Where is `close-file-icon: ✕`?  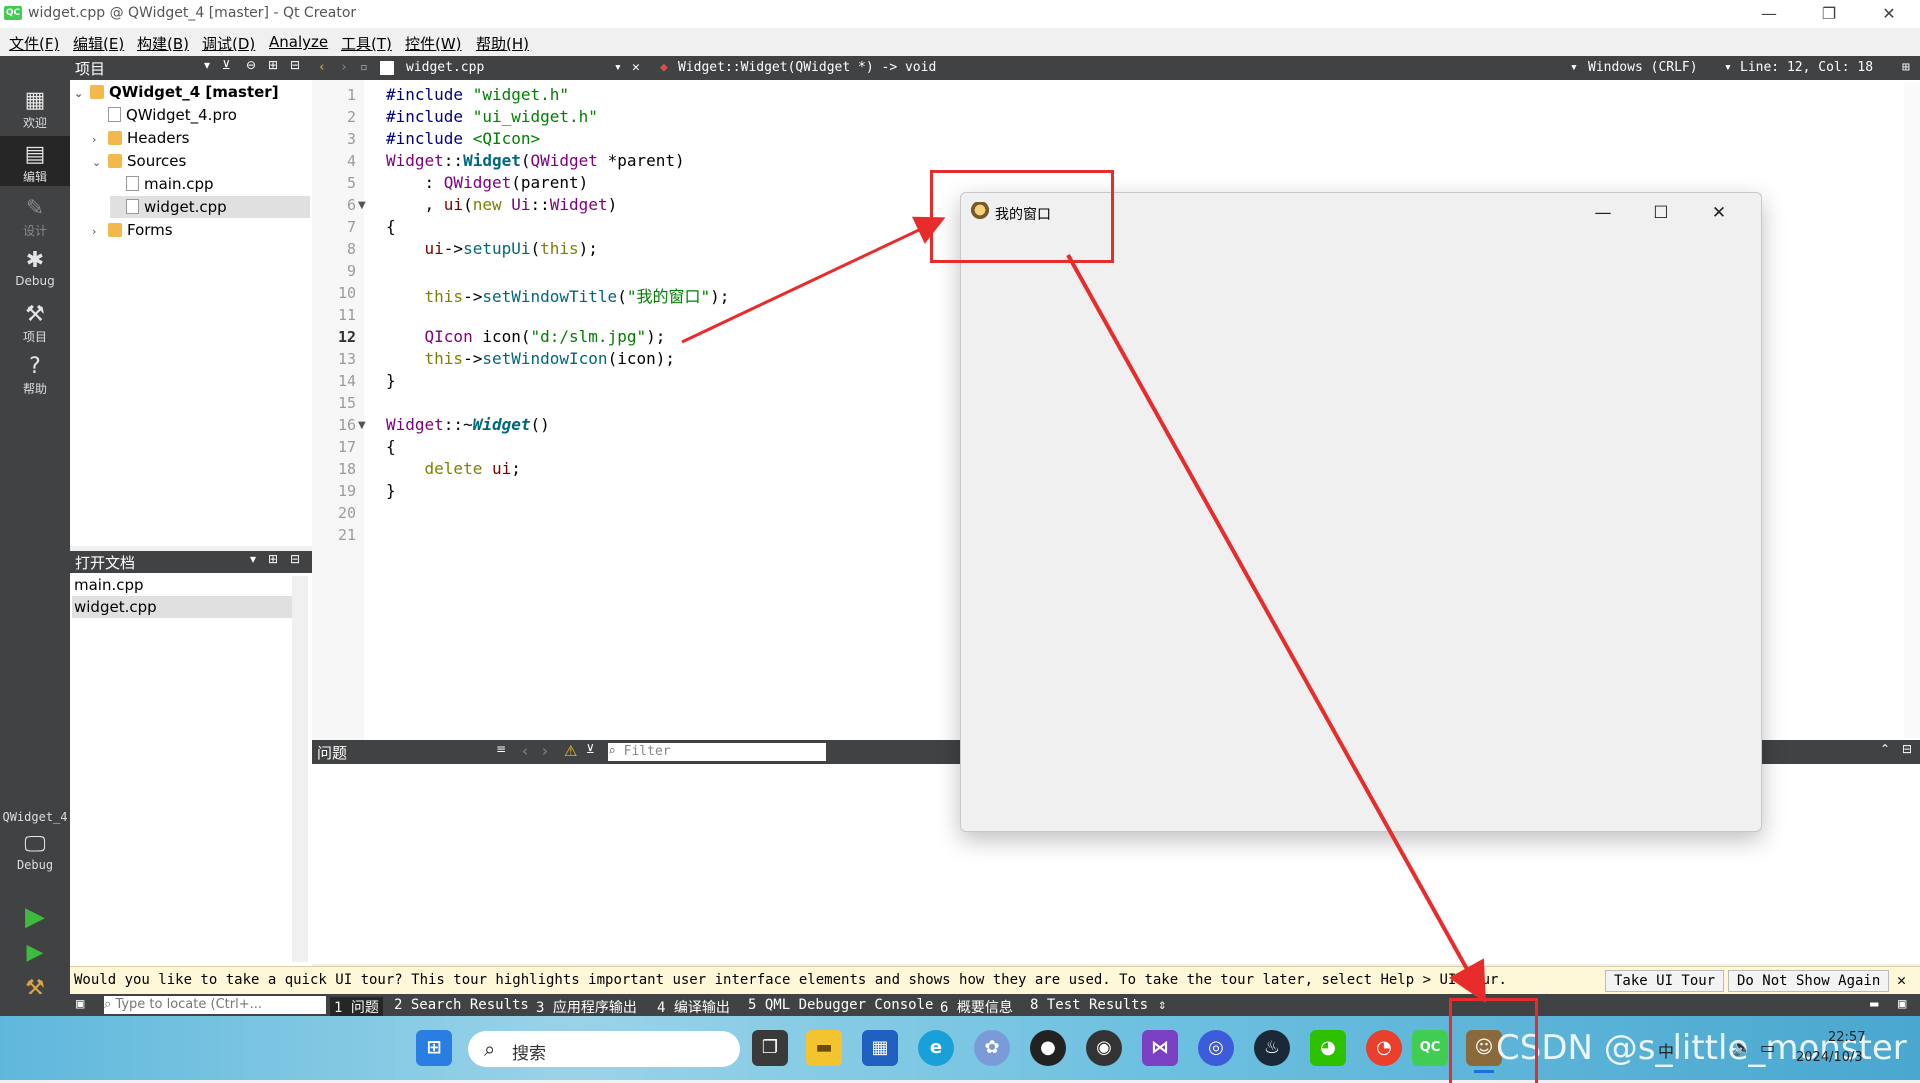 close-file-icon: ✕ is located at coordinates (636, 67).